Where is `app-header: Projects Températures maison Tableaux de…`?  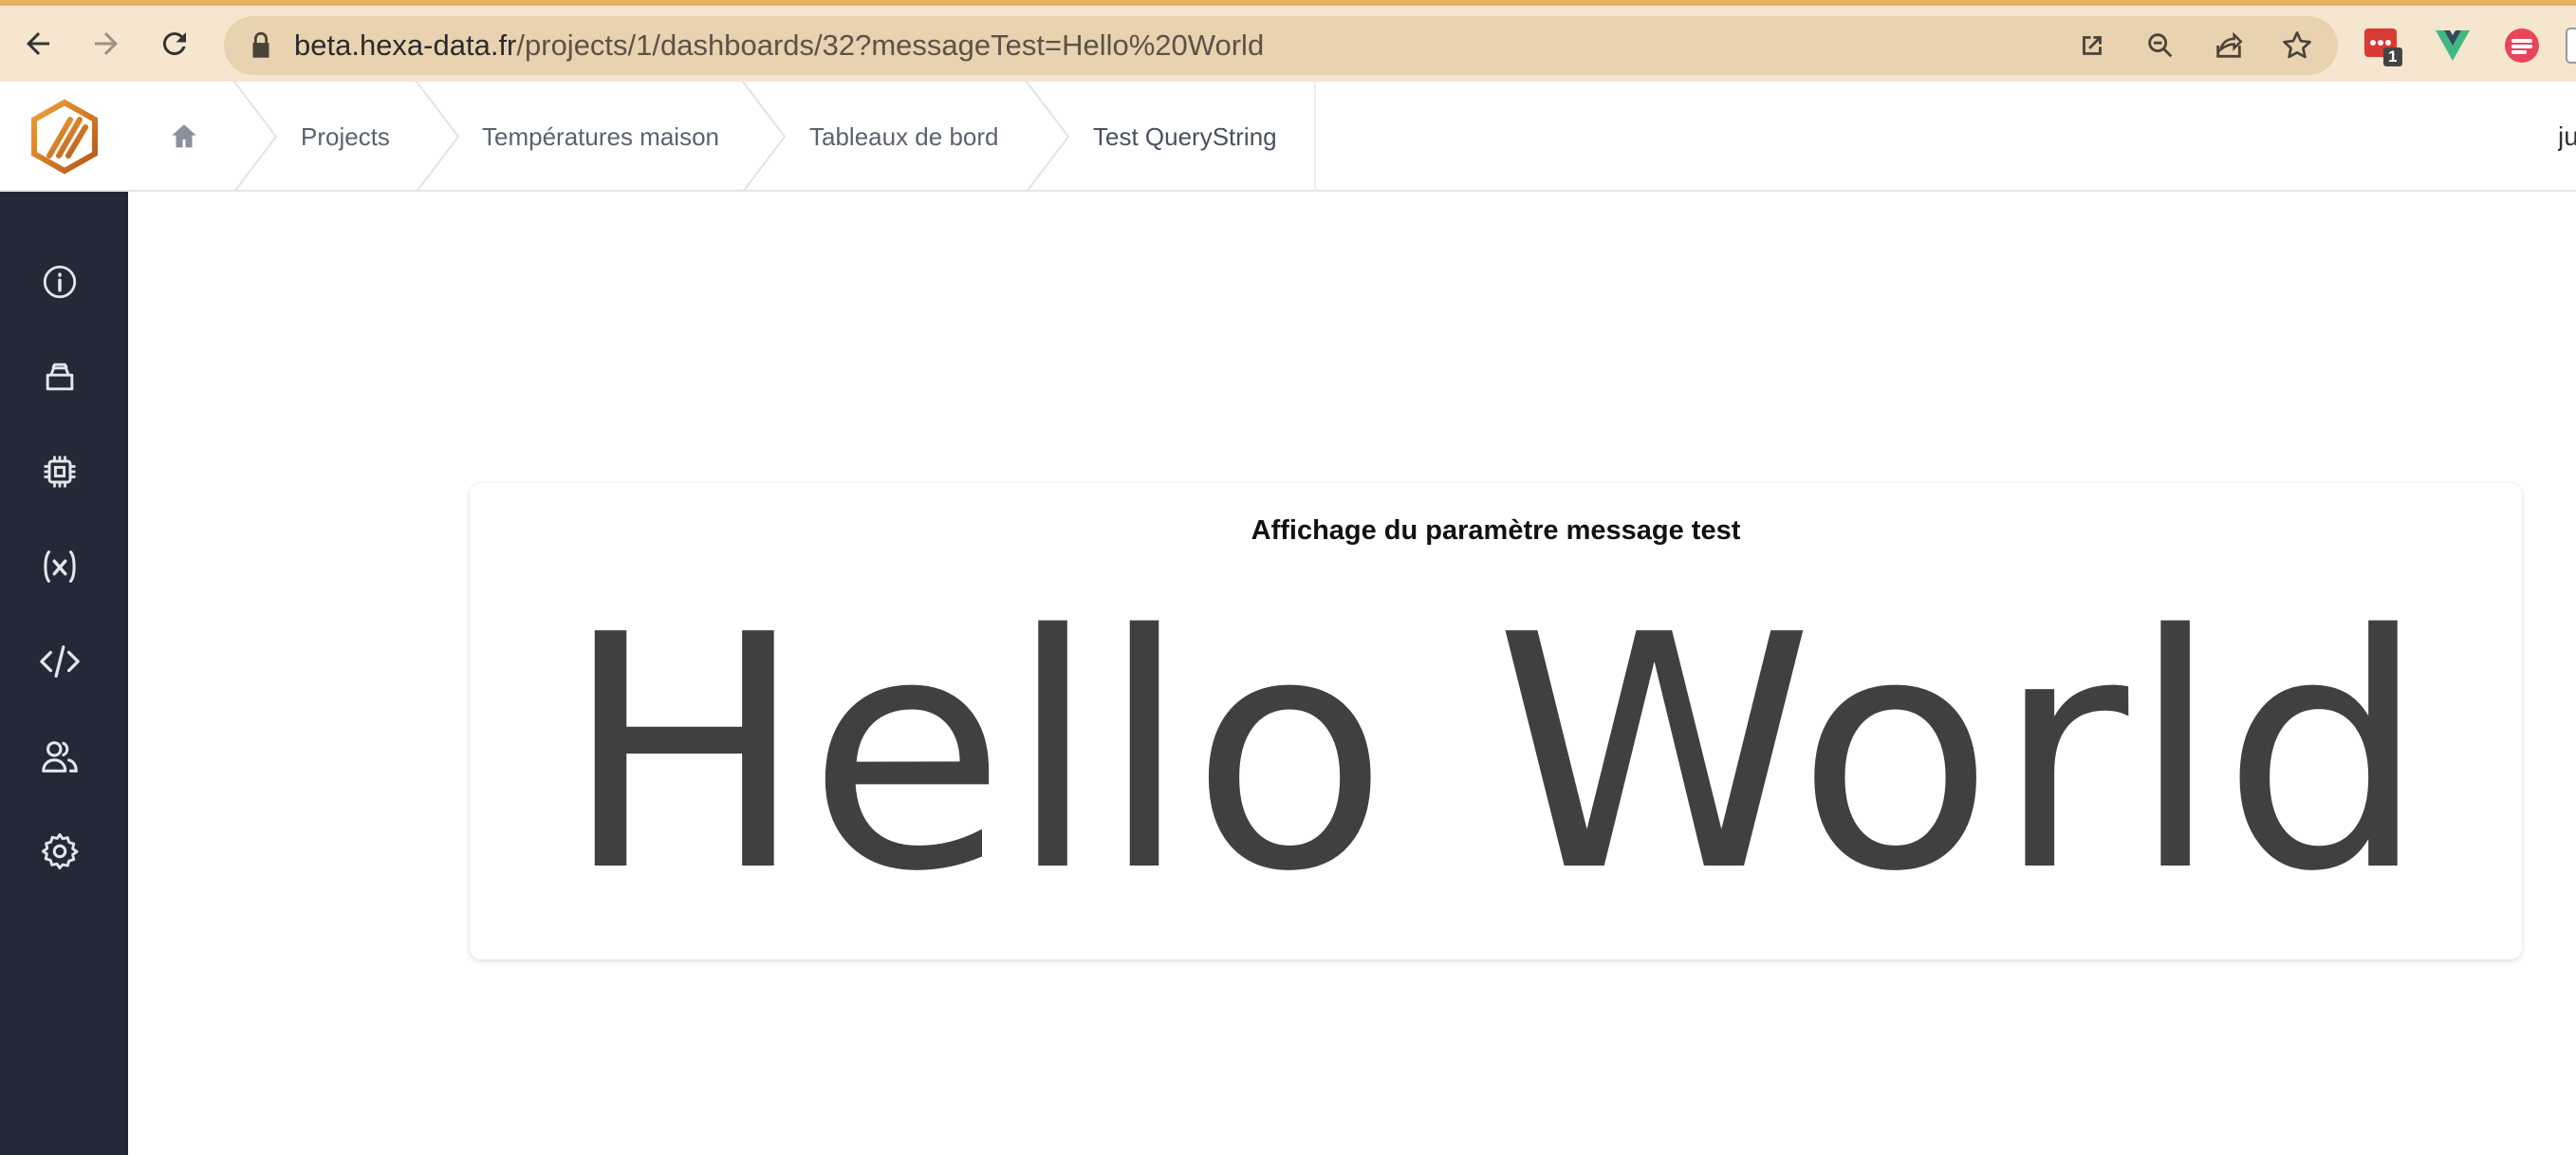 app-header: Projects Températures maison Tableaux de… is located at coordinates (1288, 137).